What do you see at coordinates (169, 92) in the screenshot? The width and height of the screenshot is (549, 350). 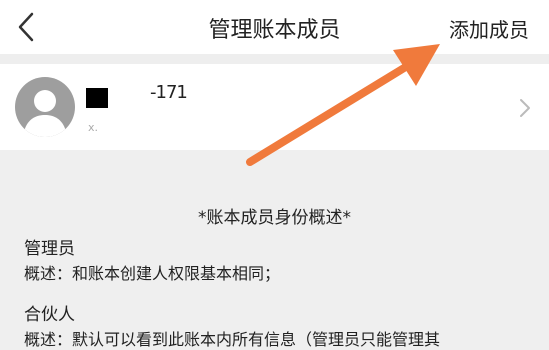 I see `member-name-fragment: -171` at bounding box center [169, 92].